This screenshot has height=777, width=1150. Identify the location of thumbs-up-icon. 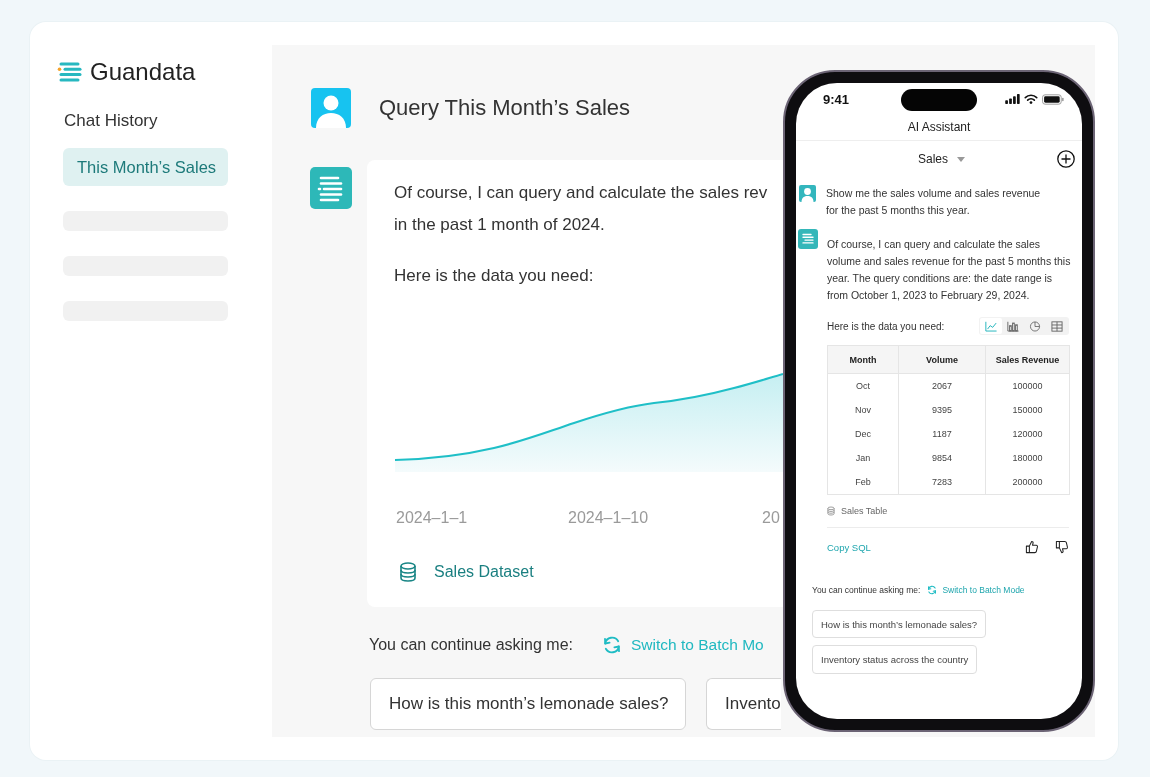
(1032, 547).